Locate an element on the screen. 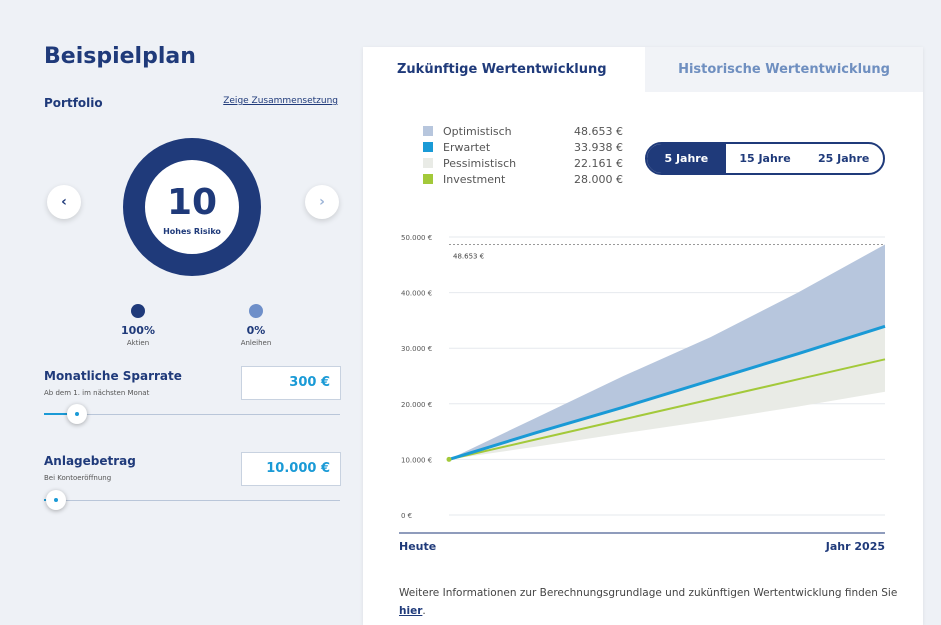 This screenshot has height=625, width=941. page-title: Beispielplan is located at coordinates (120, 56).